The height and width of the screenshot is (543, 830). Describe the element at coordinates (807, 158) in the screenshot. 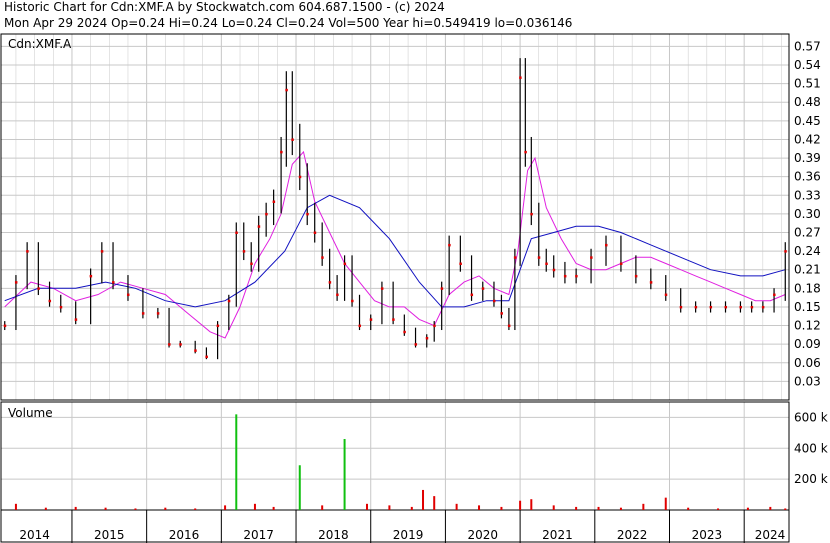

I see `price-tick-label: 0.39` at that location.